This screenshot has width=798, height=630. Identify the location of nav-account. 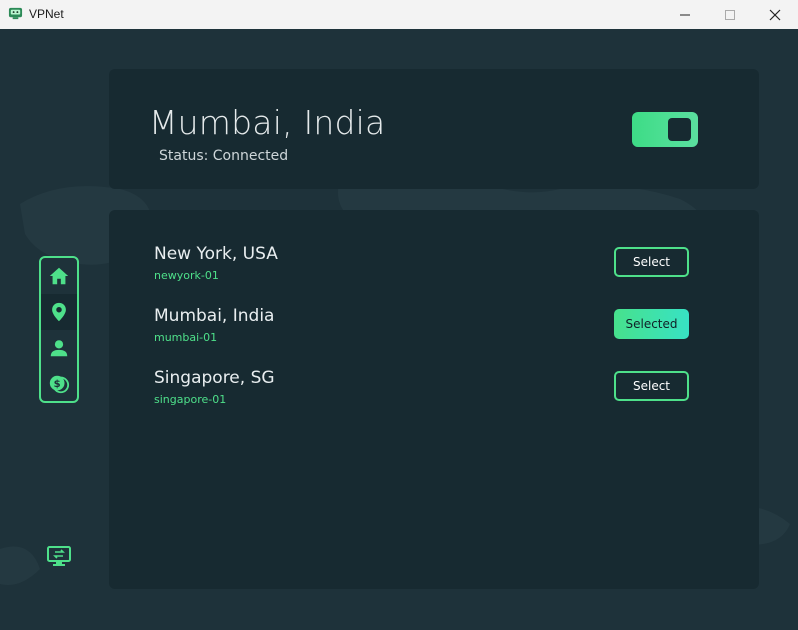
(59, 348).